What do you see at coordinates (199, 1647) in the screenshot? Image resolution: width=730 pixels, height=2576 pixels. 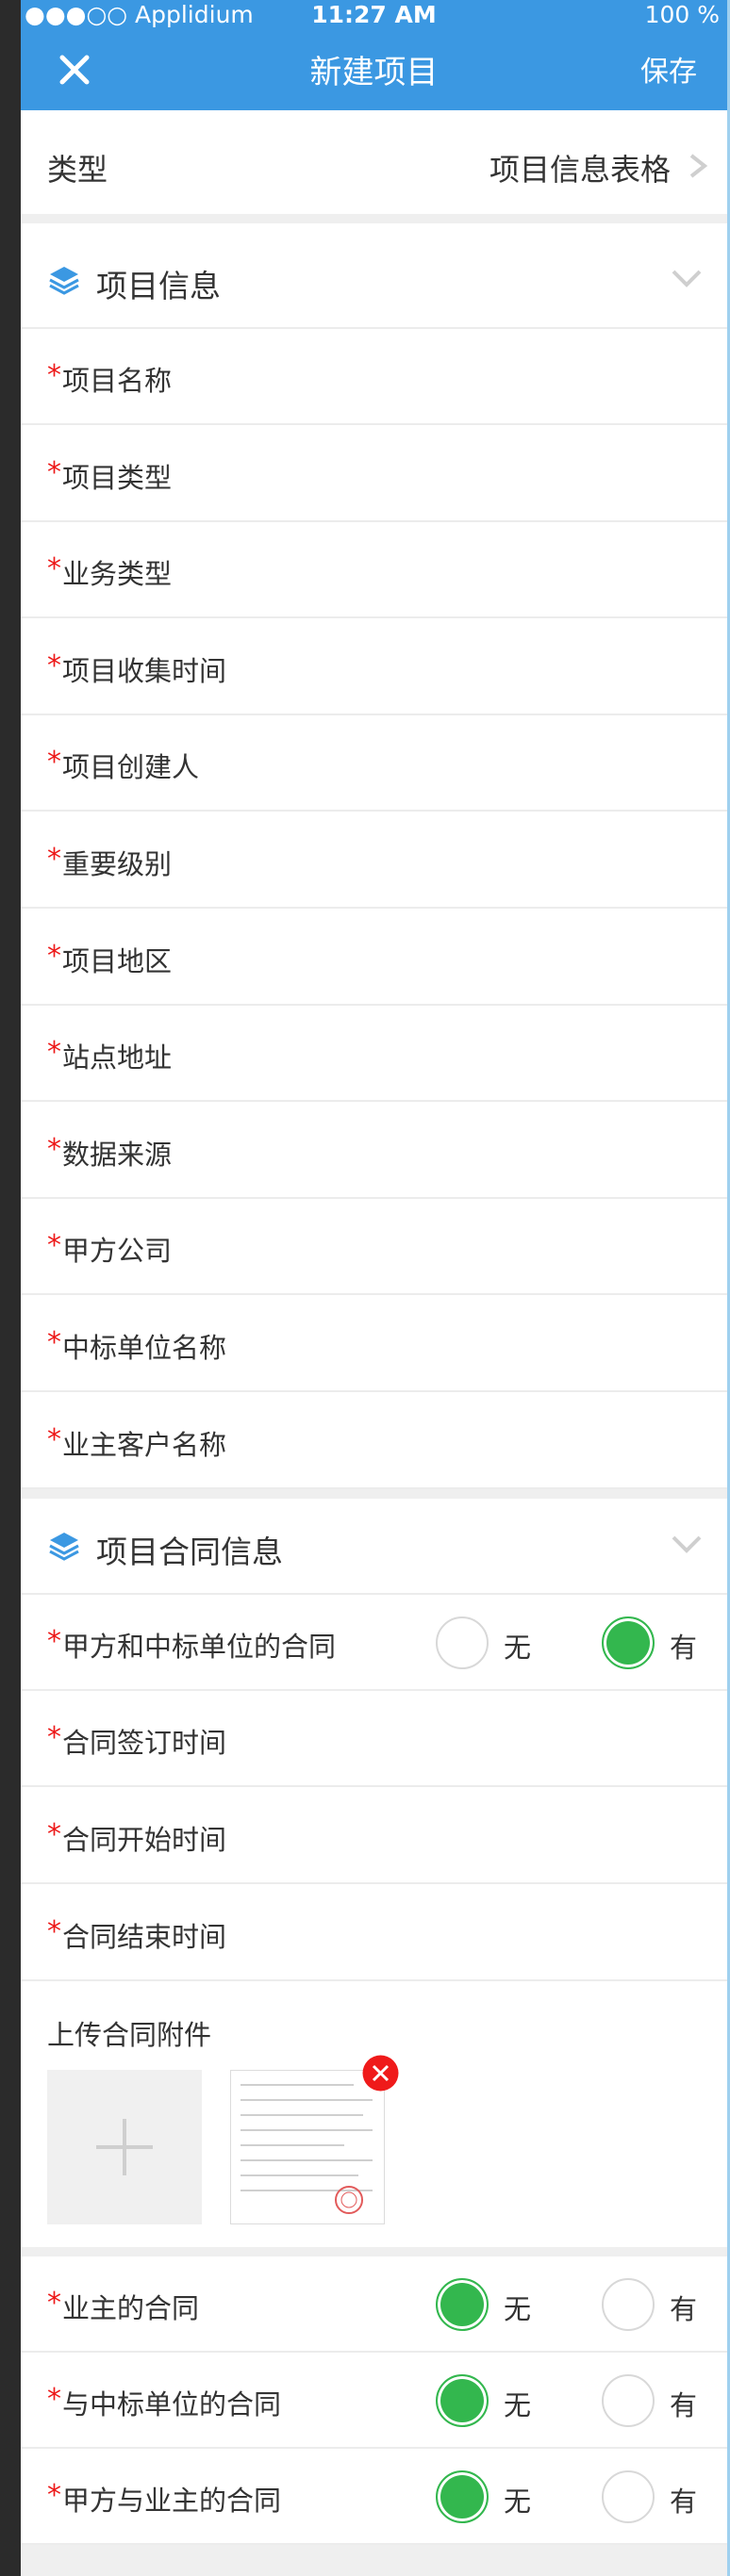 I see `field-label: 甲方和中标单位的合同` at bounding box center [199, 1647].